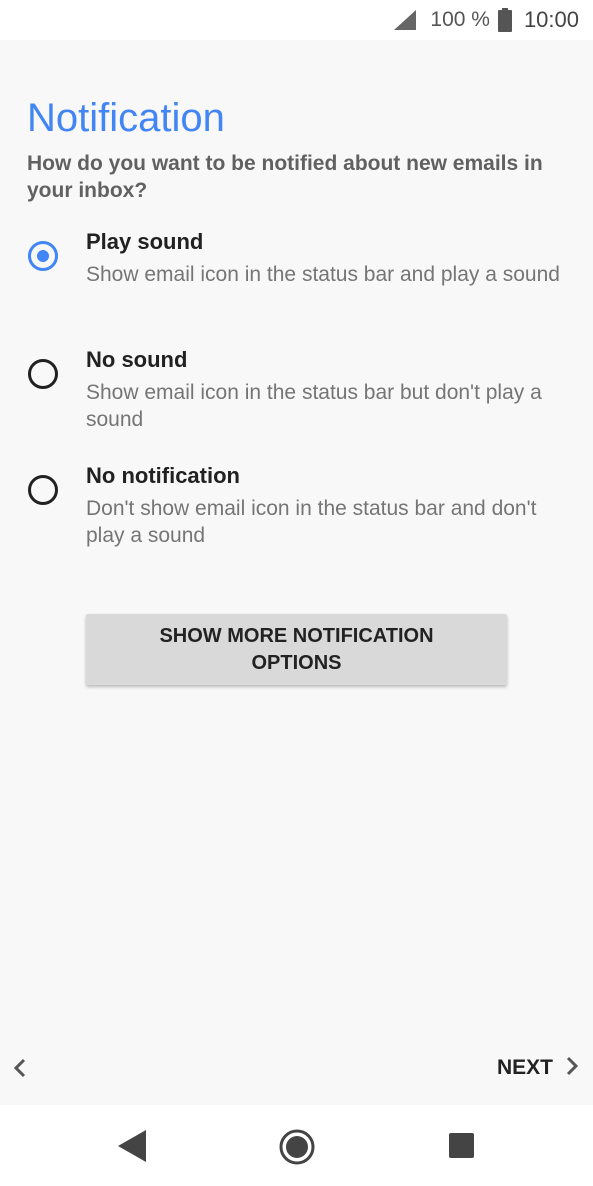 The width and height of the screenshot is (593, 1186). What do you see at coordinates (297, 1149) in the screenshot?
I see `home-circle-icon` at bounding box center [297, 1149].